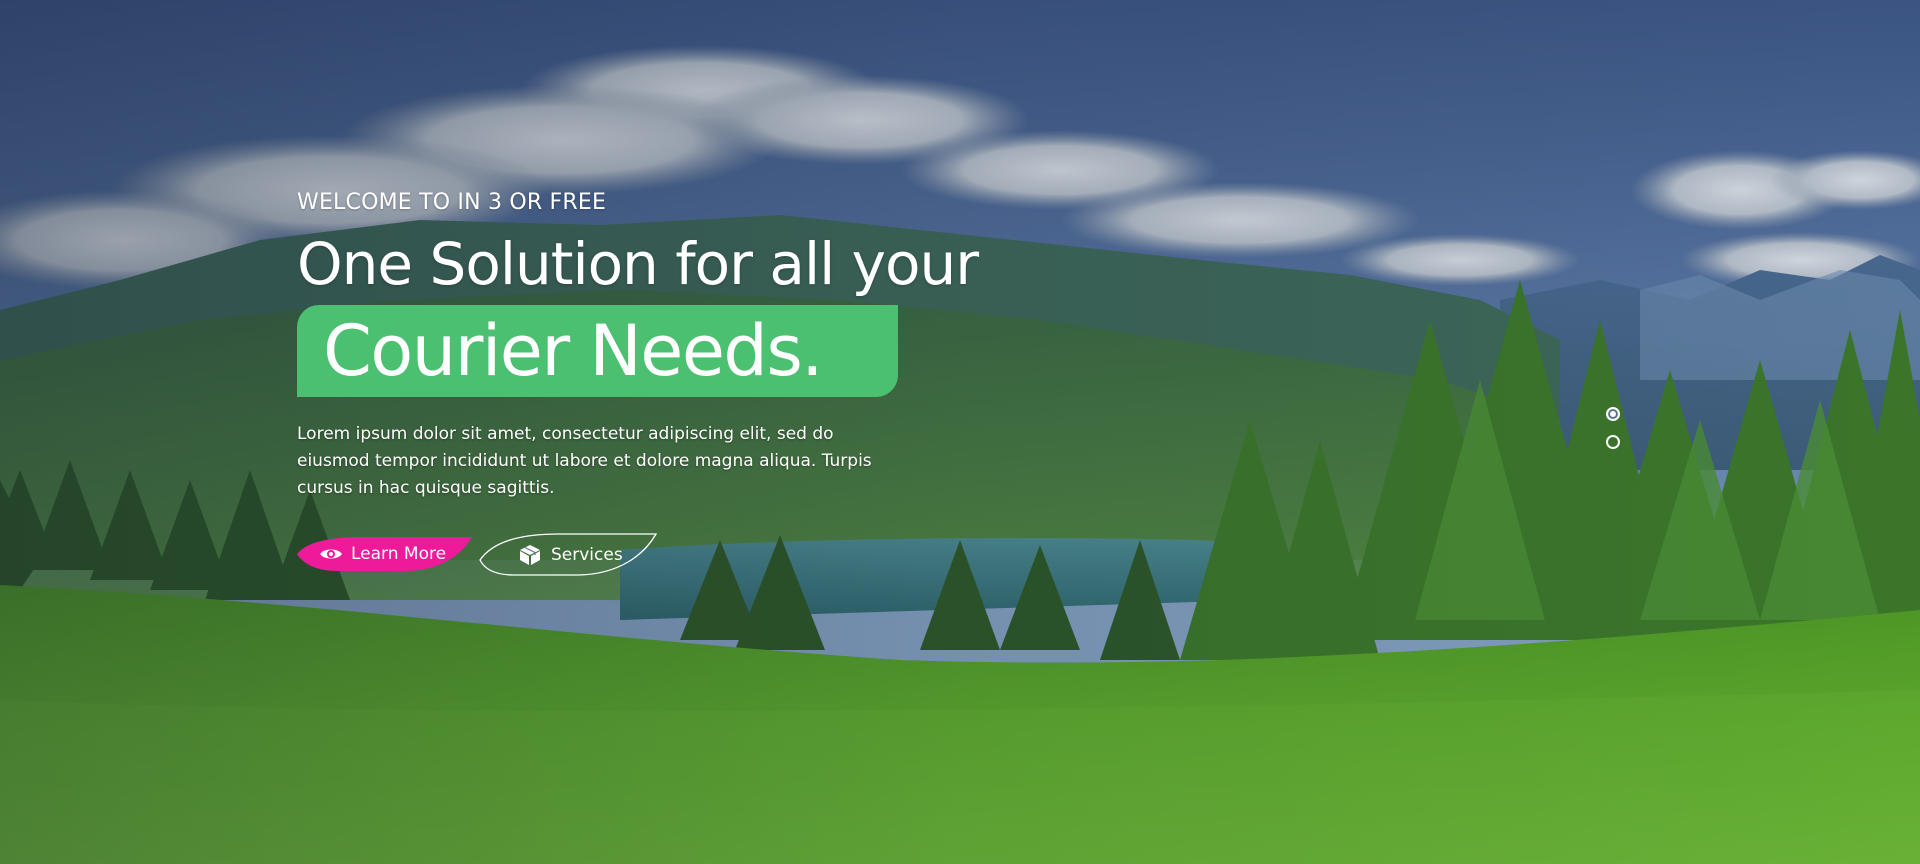 Image resolution: width=1920 pixels, height=864 pixels. What do you see at coordinates (530, 555) in the screenshot?
I see `box-icon` at bounding box center [530, 555].